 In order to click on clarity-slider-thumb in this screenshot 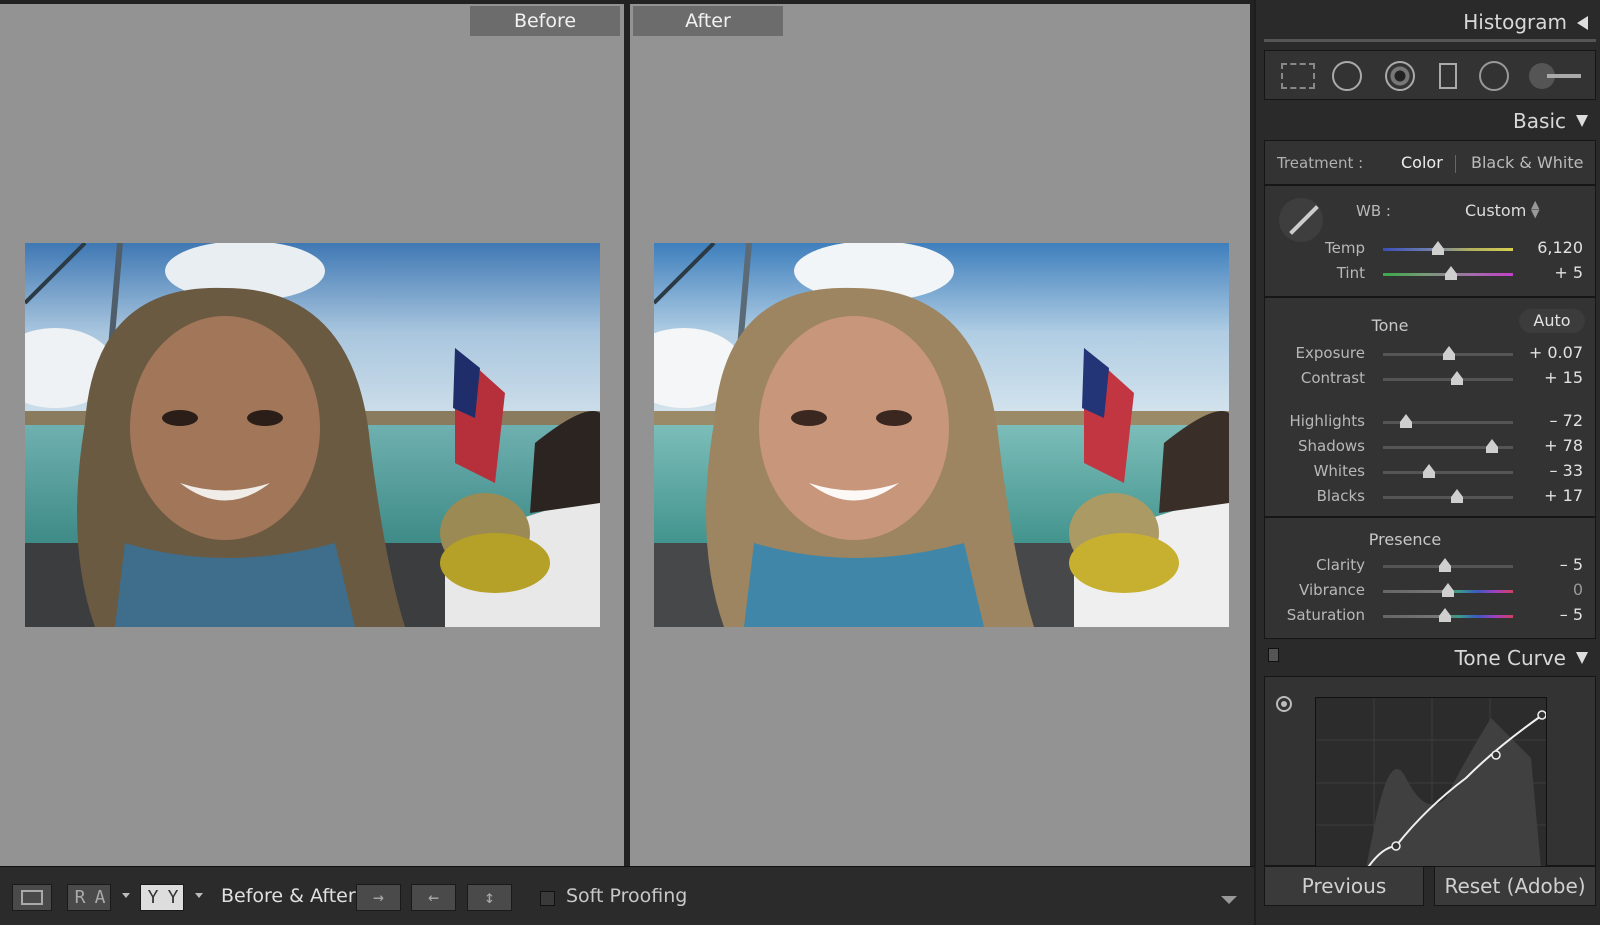, I will do `click(1445, 565)`.